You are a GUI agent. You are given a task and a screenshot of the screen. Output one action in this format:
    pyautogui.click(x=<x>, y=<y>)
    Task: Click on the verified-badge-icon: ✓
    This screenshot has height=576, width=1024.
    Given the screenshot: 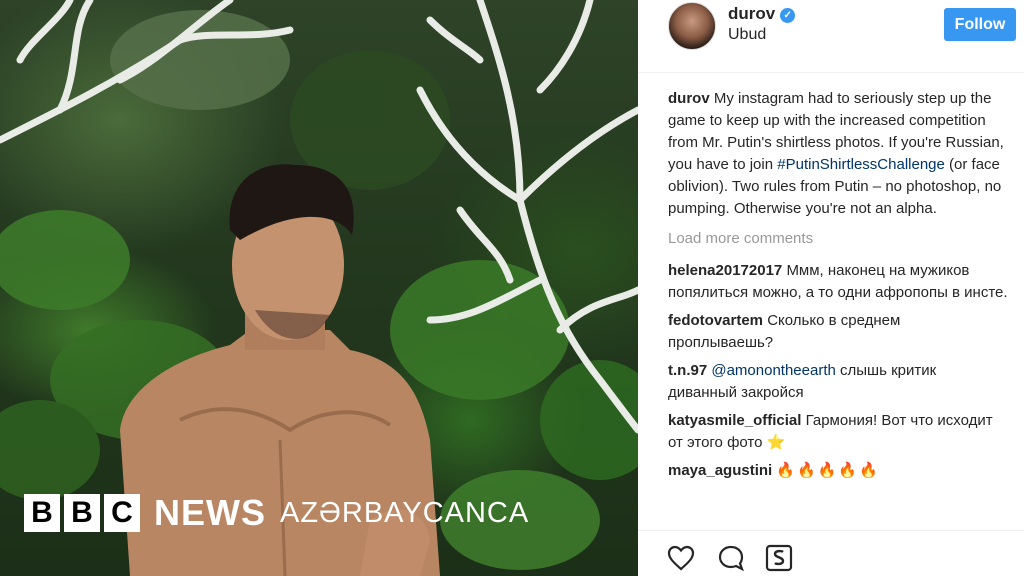 What is the action you would take?
    pyautogui.click(x=788, y=15)
    